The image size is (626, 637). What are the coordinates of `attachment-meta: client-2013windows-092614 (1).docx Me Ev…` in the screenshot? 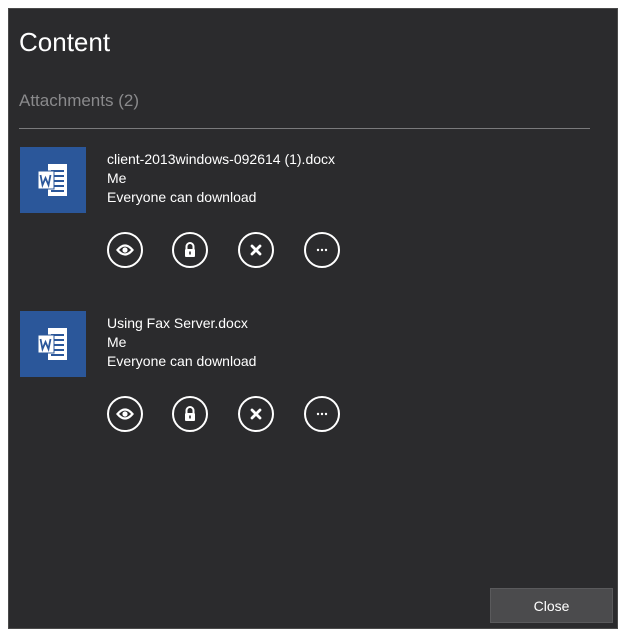 It's located at (221, 178).